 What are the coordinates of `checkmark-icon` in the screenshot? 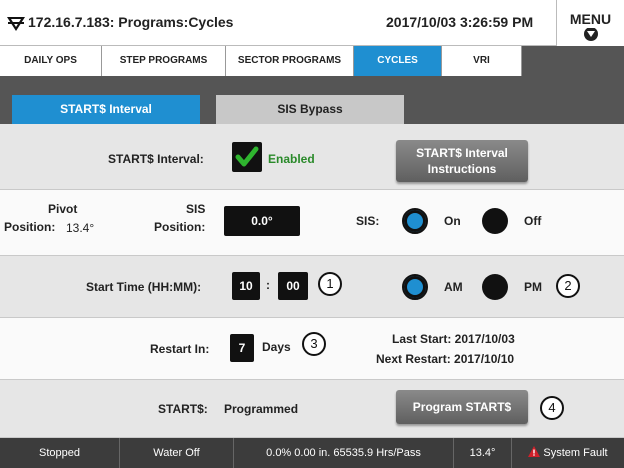 It's located at (247, 156).